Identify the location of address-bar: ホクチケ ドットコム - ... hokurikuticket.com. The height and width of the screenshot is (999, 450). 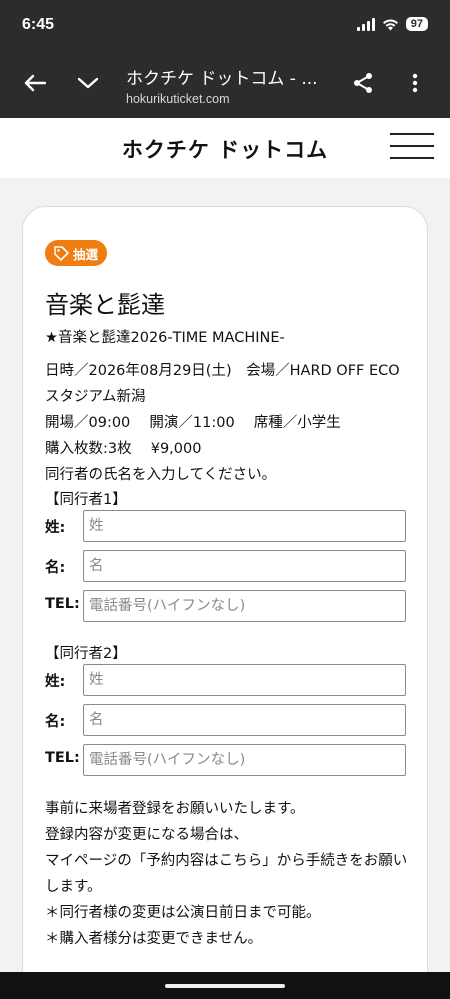
(231, 85).